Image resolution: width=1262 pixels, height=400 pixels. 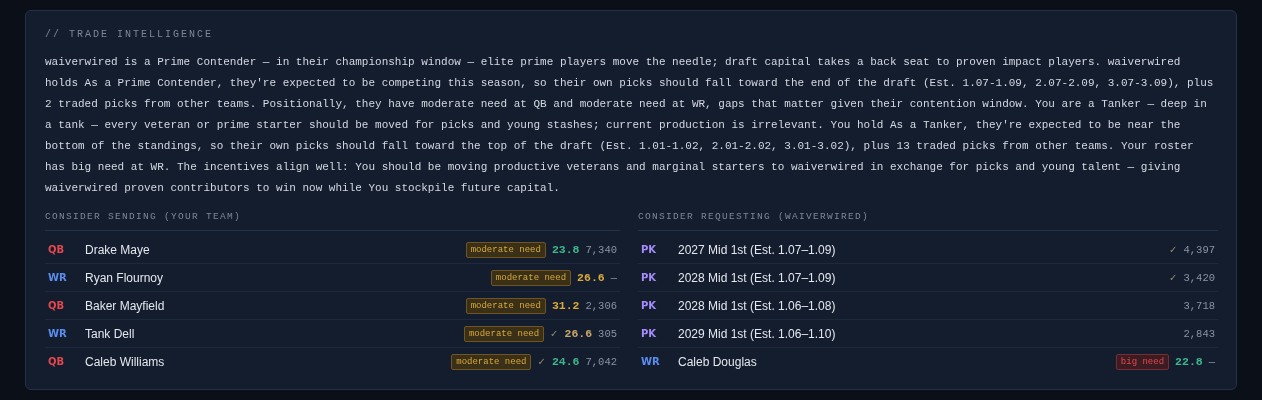 What do you see at coordinates (1142, 361) in the screenshot?
I see `need-badge: big need` at bounding box center [1142, 361].